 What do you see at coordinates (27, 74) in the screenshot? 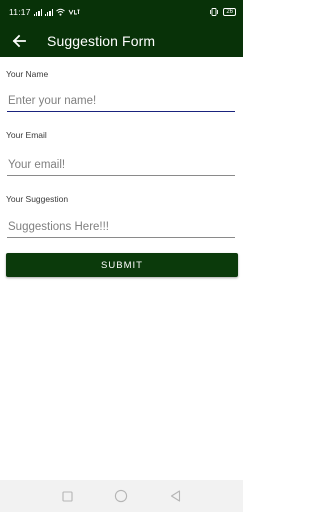
I see `name-label: Your Name` at bounding box center [27, 74].